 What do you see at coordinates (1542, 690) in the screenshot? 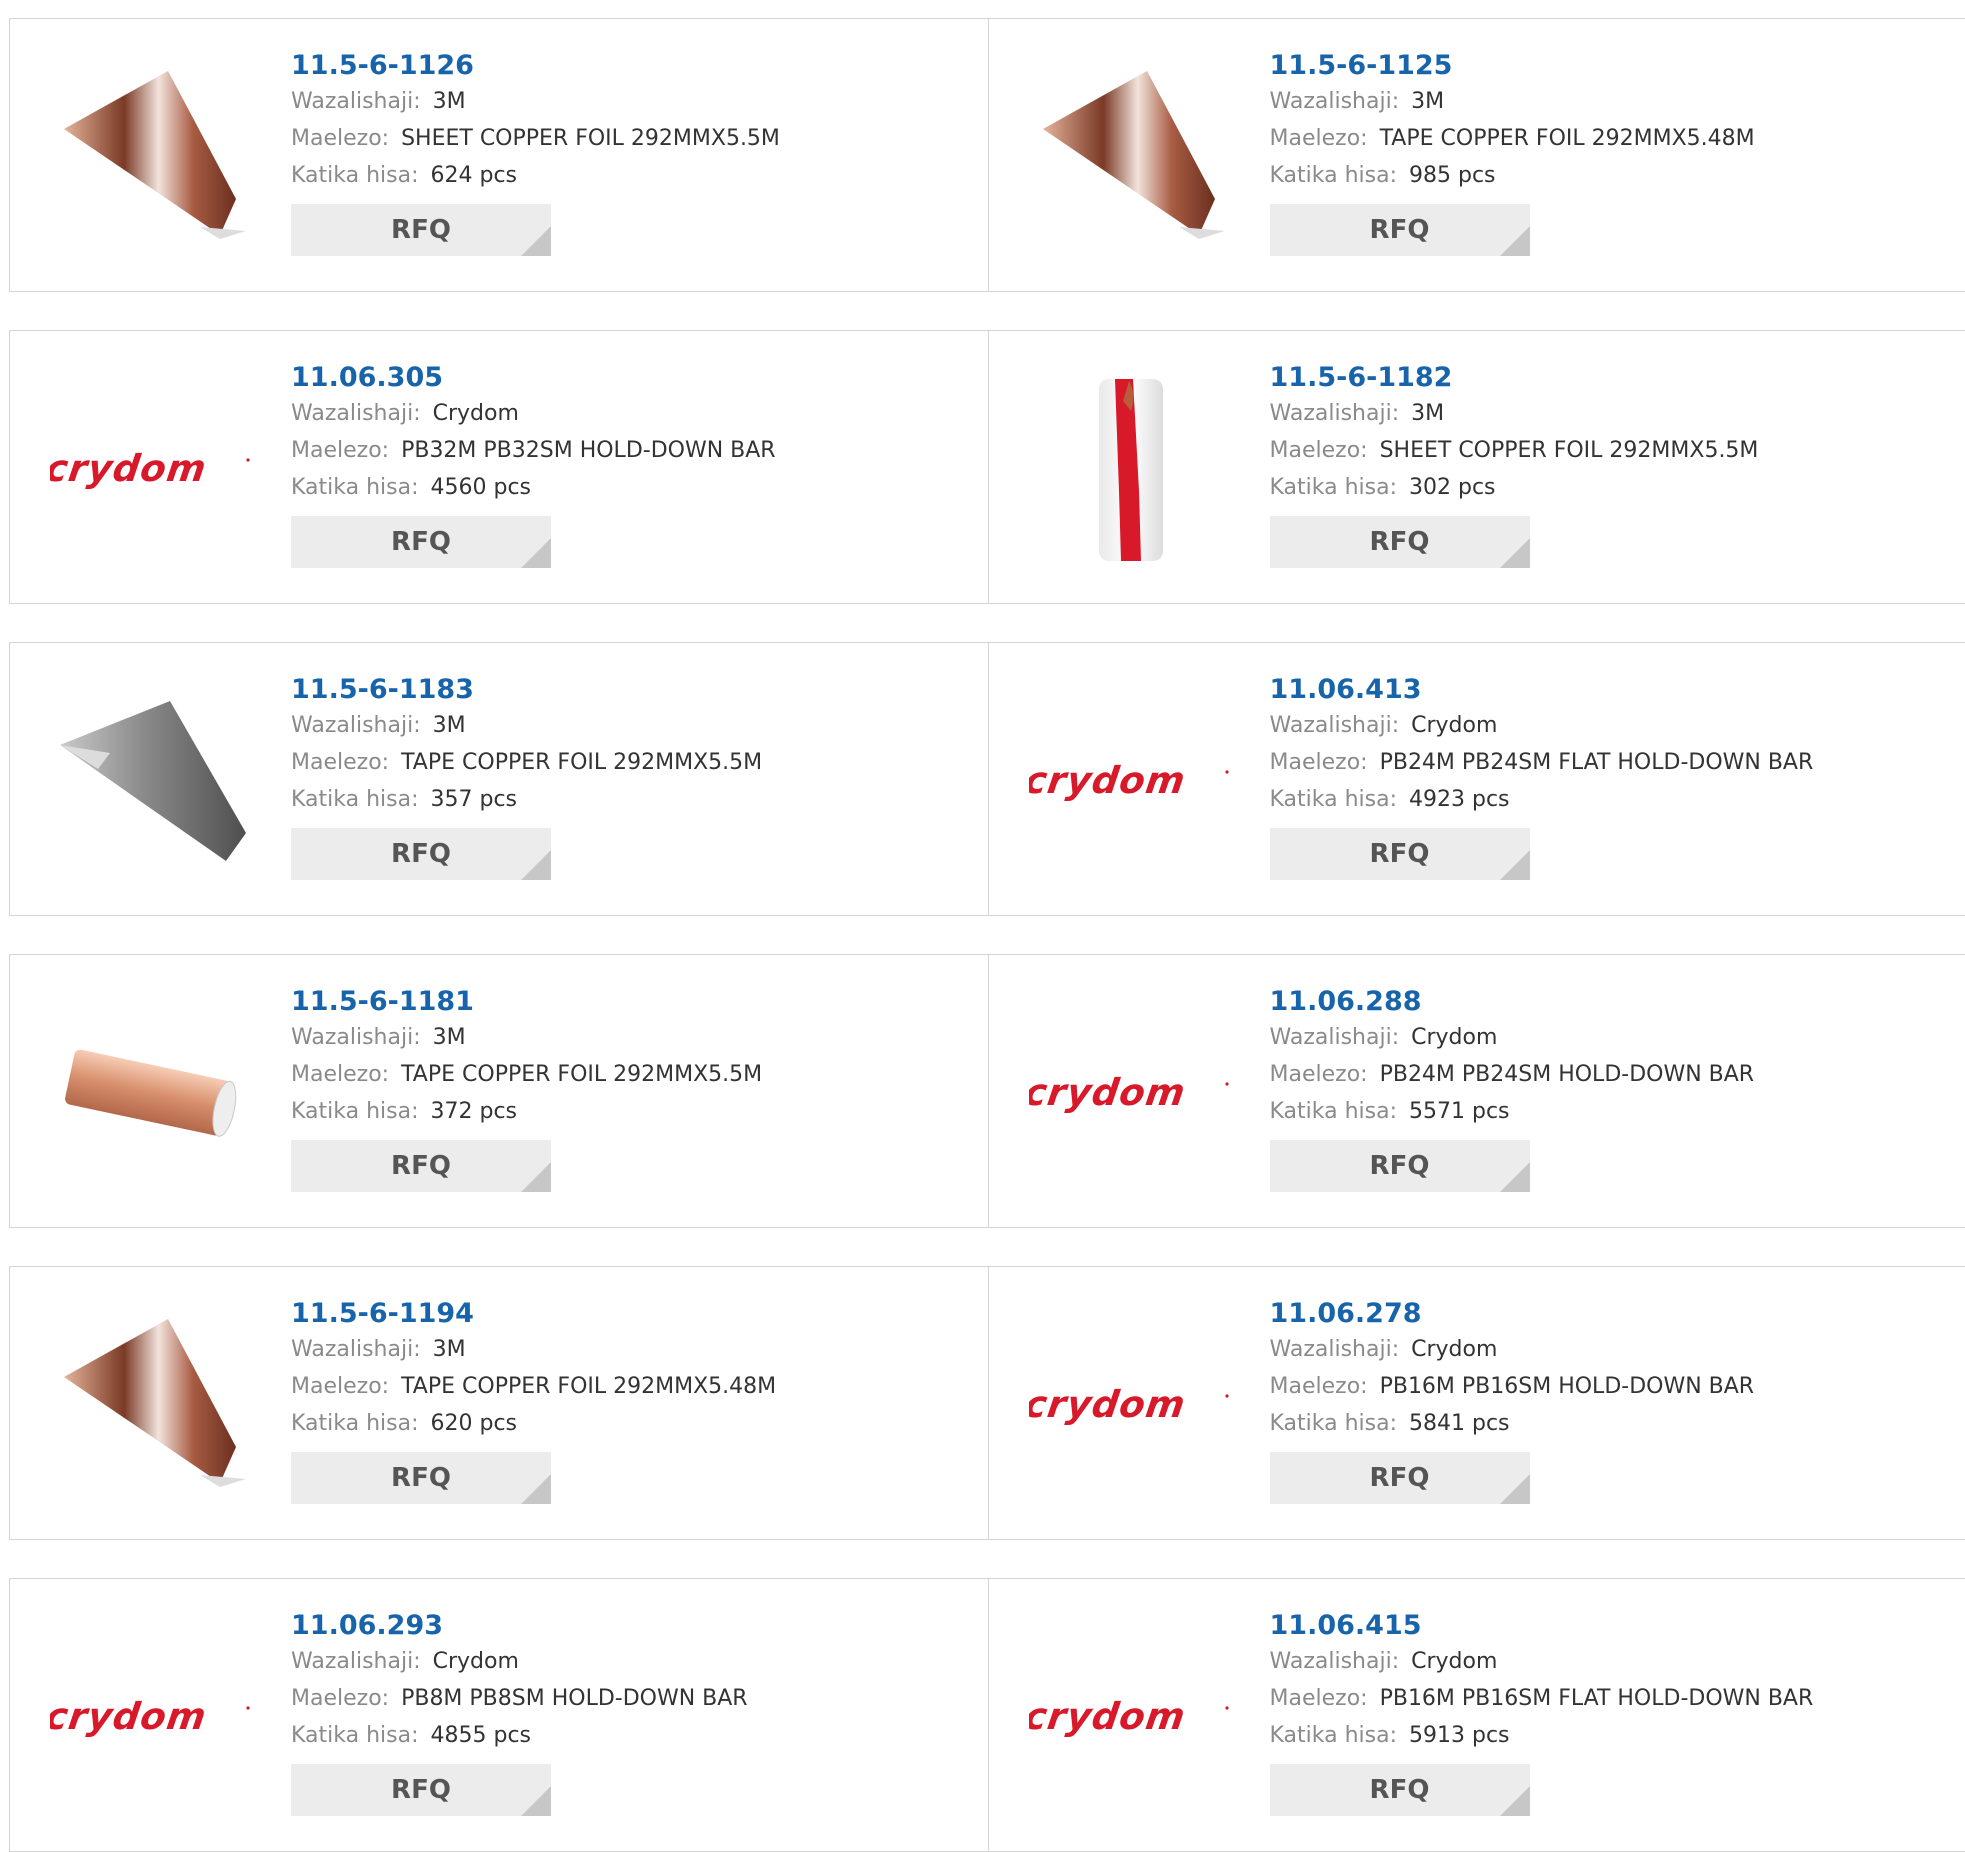
I see `part-number-link: 11.06.413` at bounding box center [1542, 690].